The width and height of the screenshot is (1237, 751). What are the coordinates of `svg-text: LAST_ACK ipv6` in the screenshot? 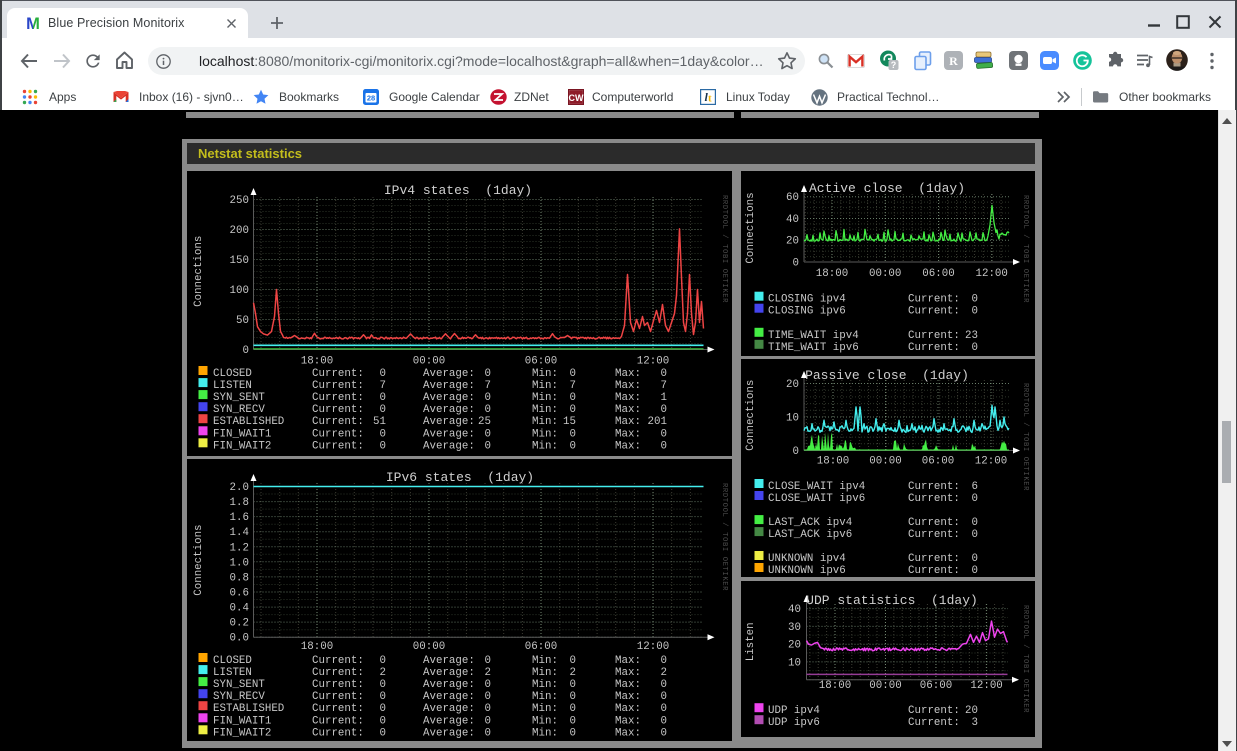 It's located at (810, 535).